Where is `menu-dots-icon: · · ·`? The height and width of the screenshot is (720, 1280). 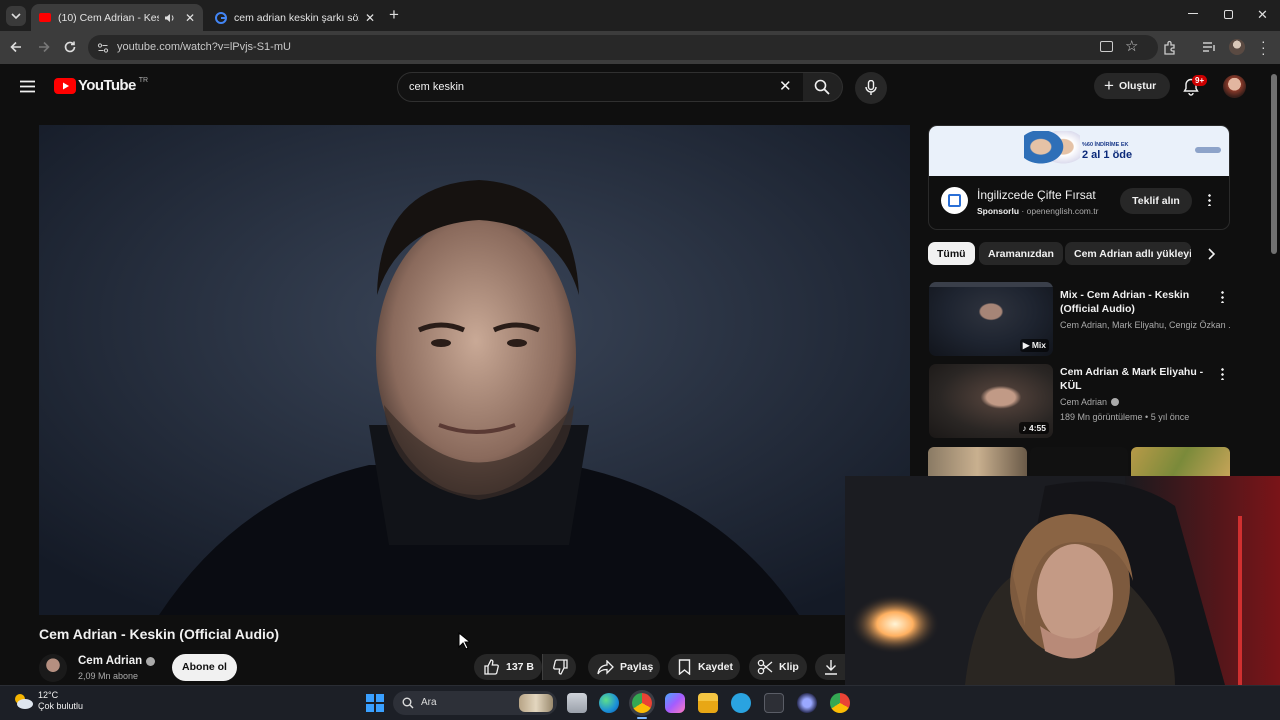 menu-dots-icon: · · · is located at coordinates (1263, 47).